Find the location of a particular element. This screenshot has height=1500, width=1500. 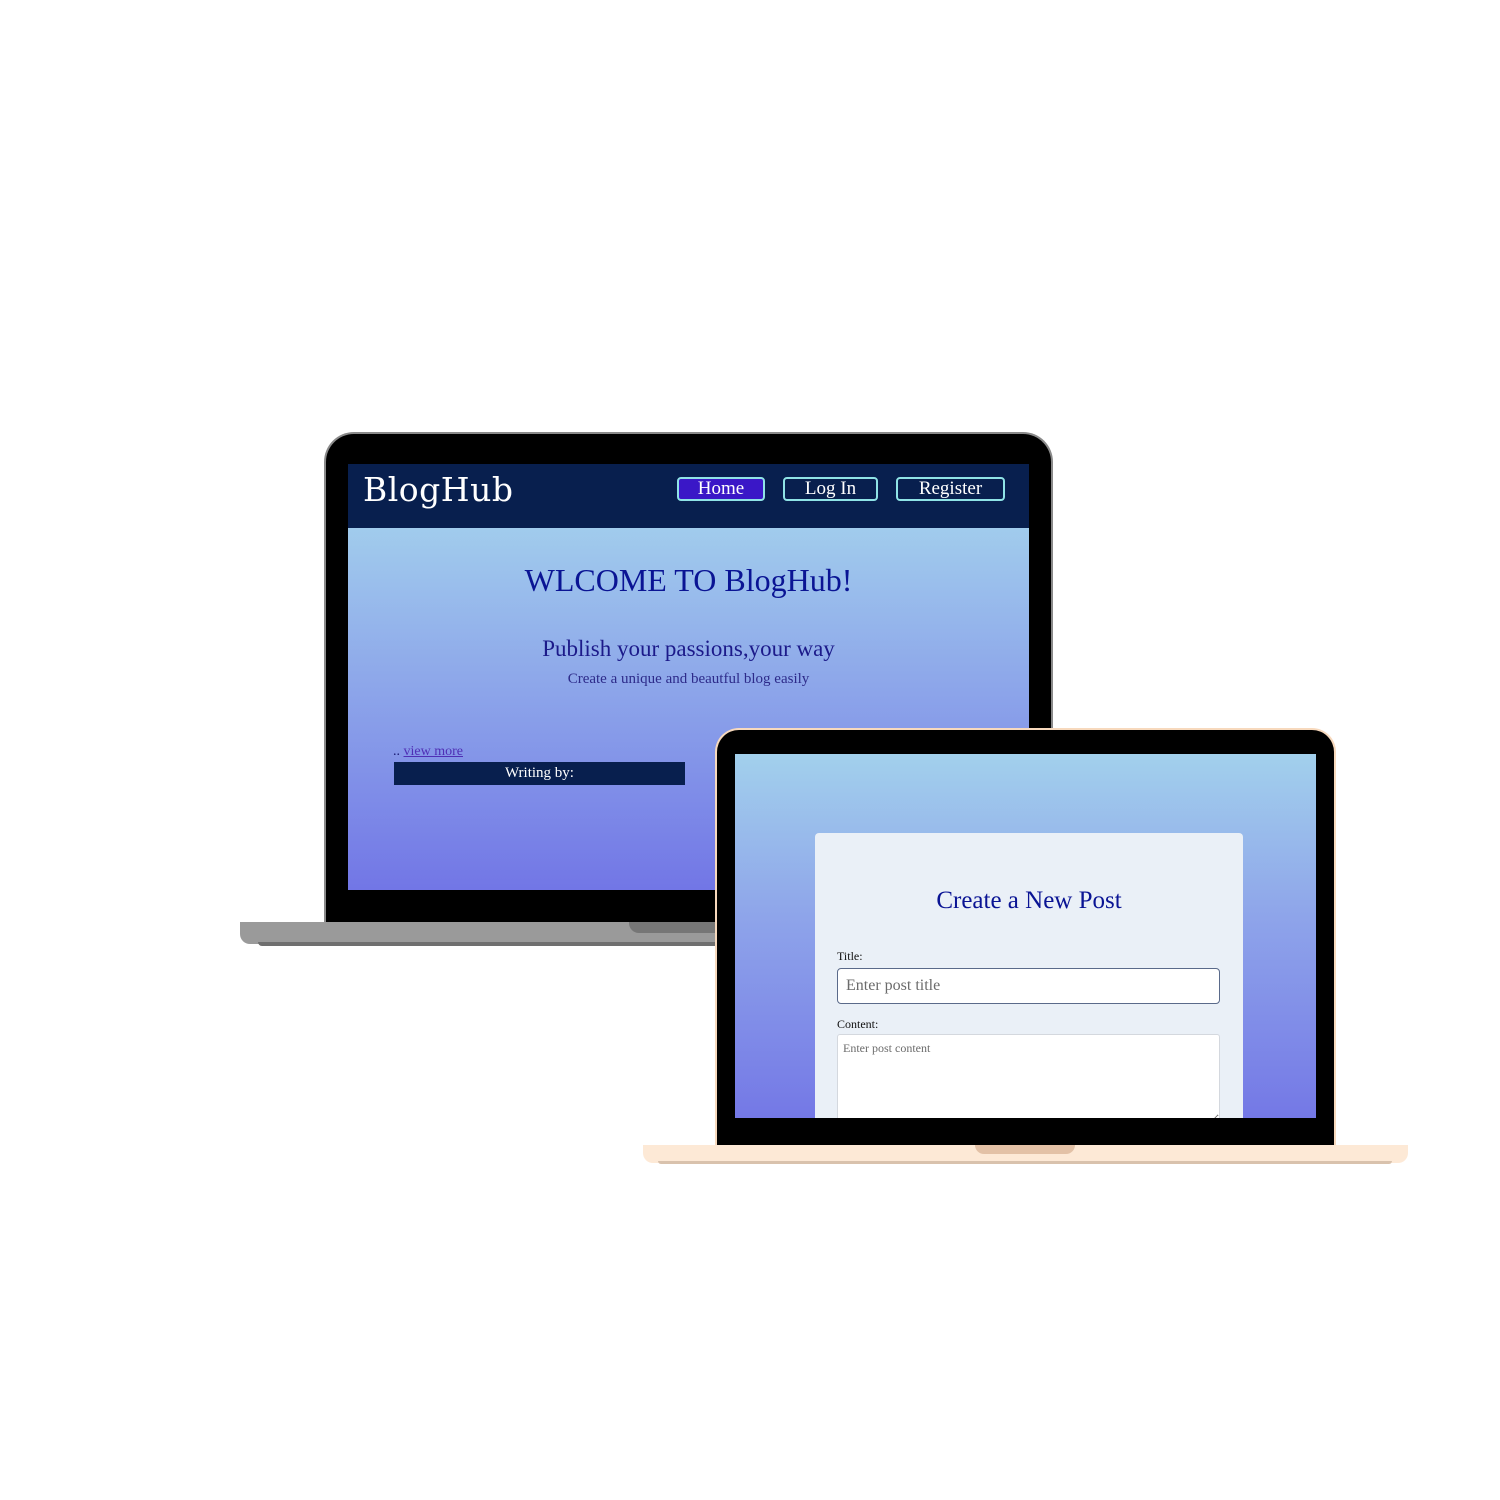

brand-logo: BlogHub is located at coordinates (438, 489).